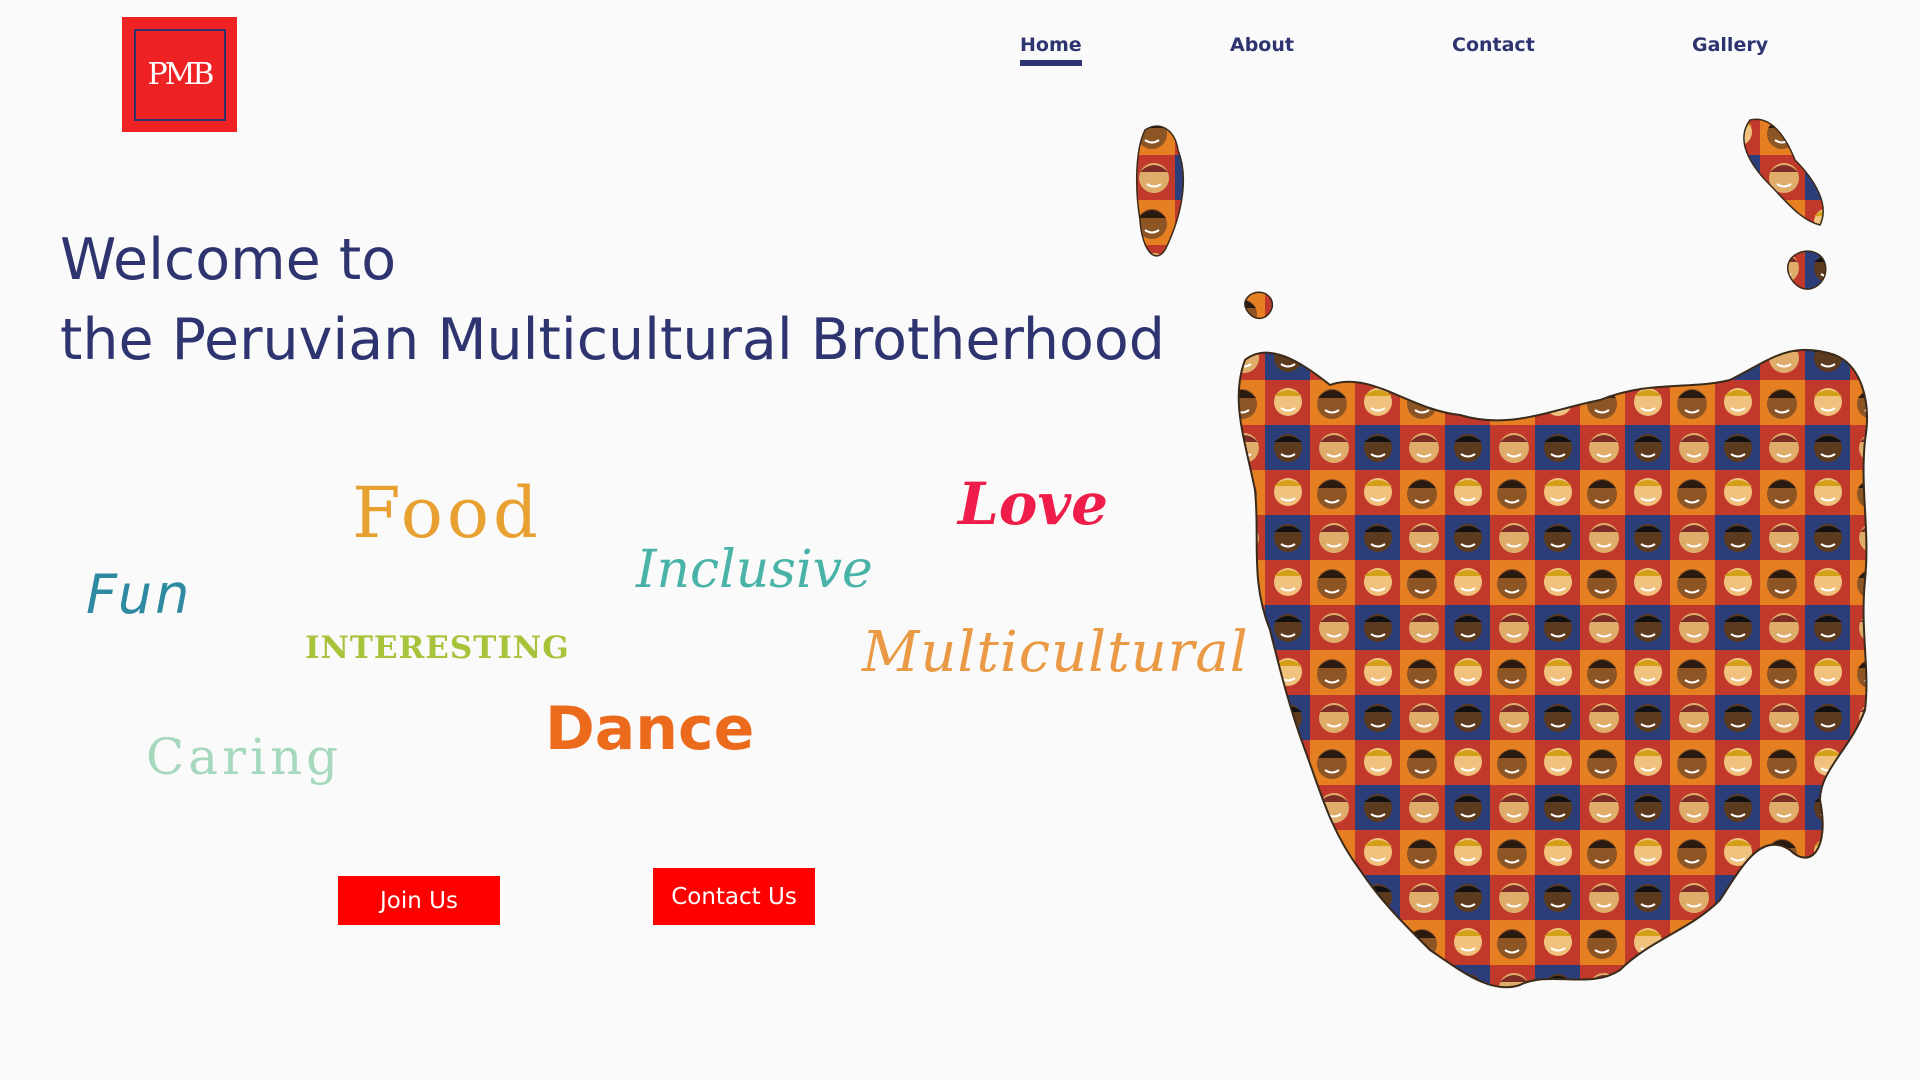 Image resolution: width=1920 pixels, height=1080 pixels. I want to click on word-food: Food, so click(447, 513).